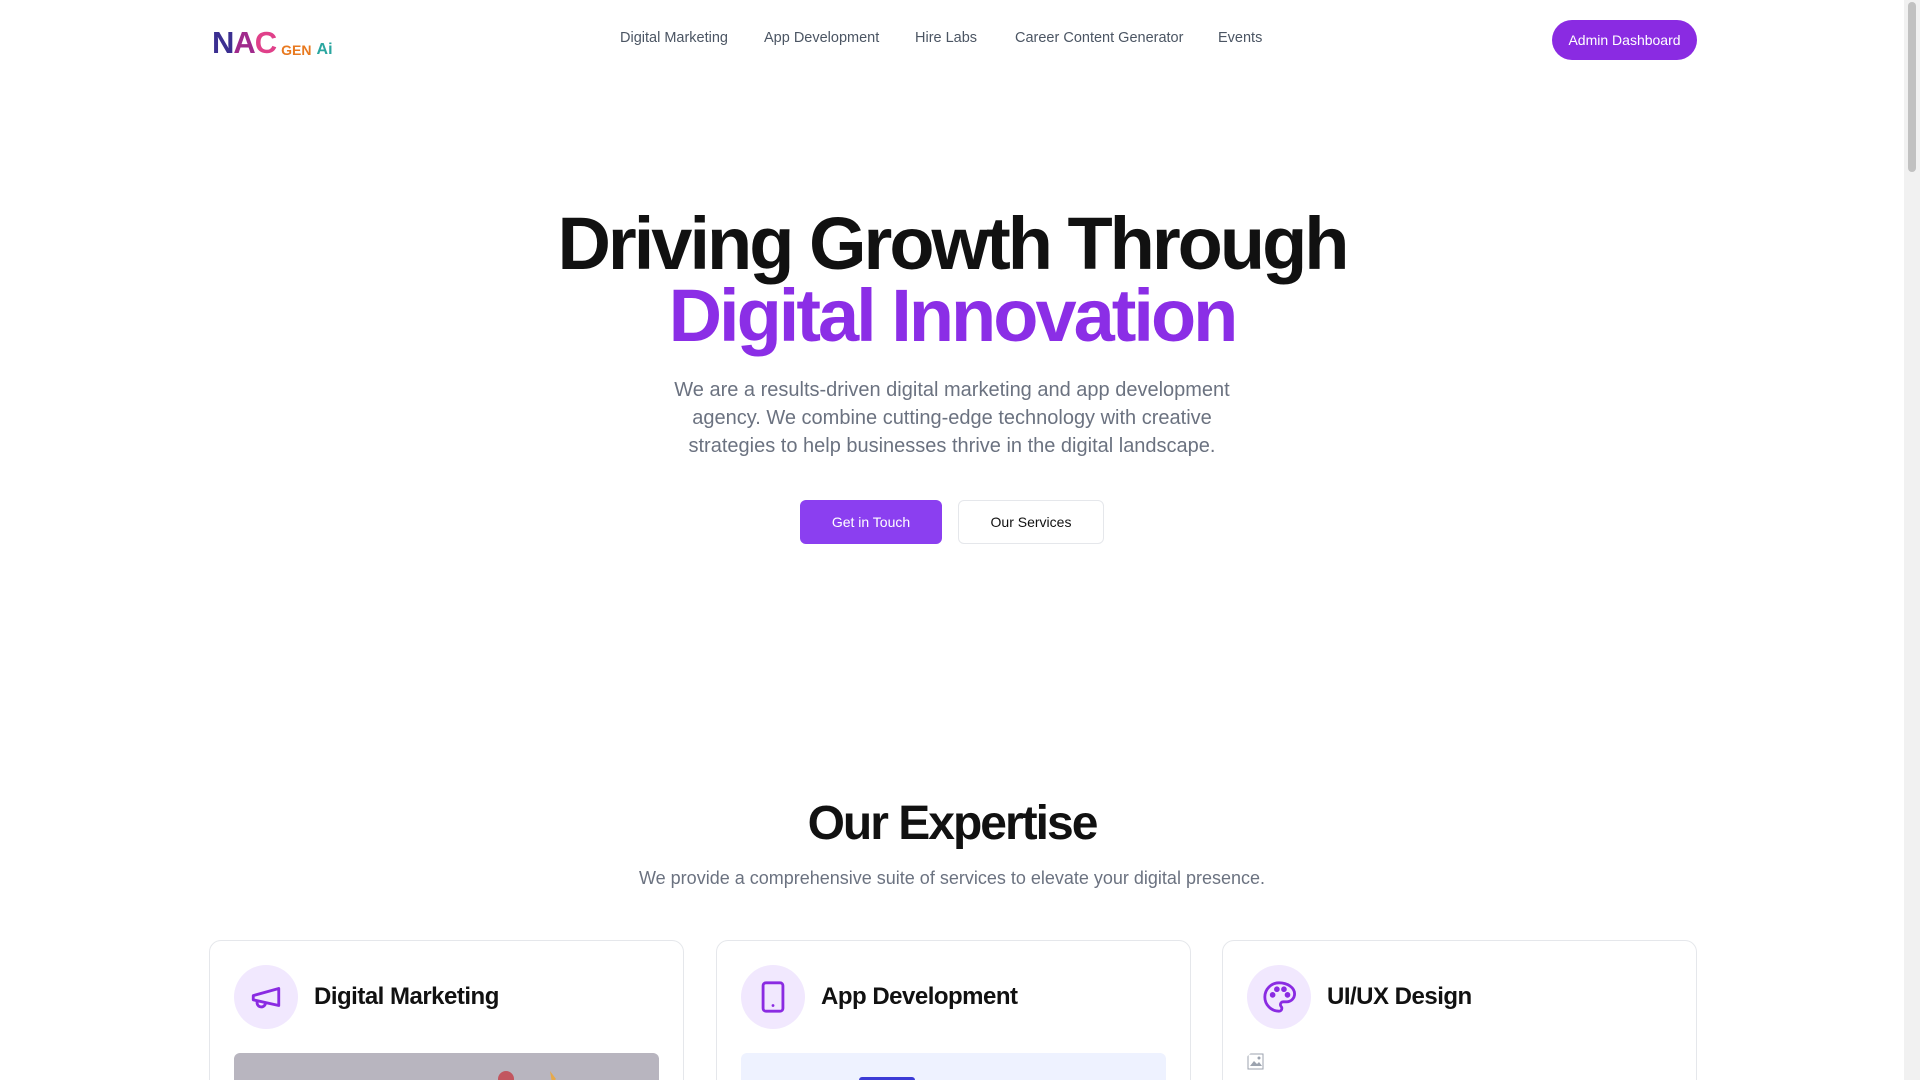 This screenshot has width=1920, height=1080. I want to click on scrollbar-thumb, so click(1912, 87).